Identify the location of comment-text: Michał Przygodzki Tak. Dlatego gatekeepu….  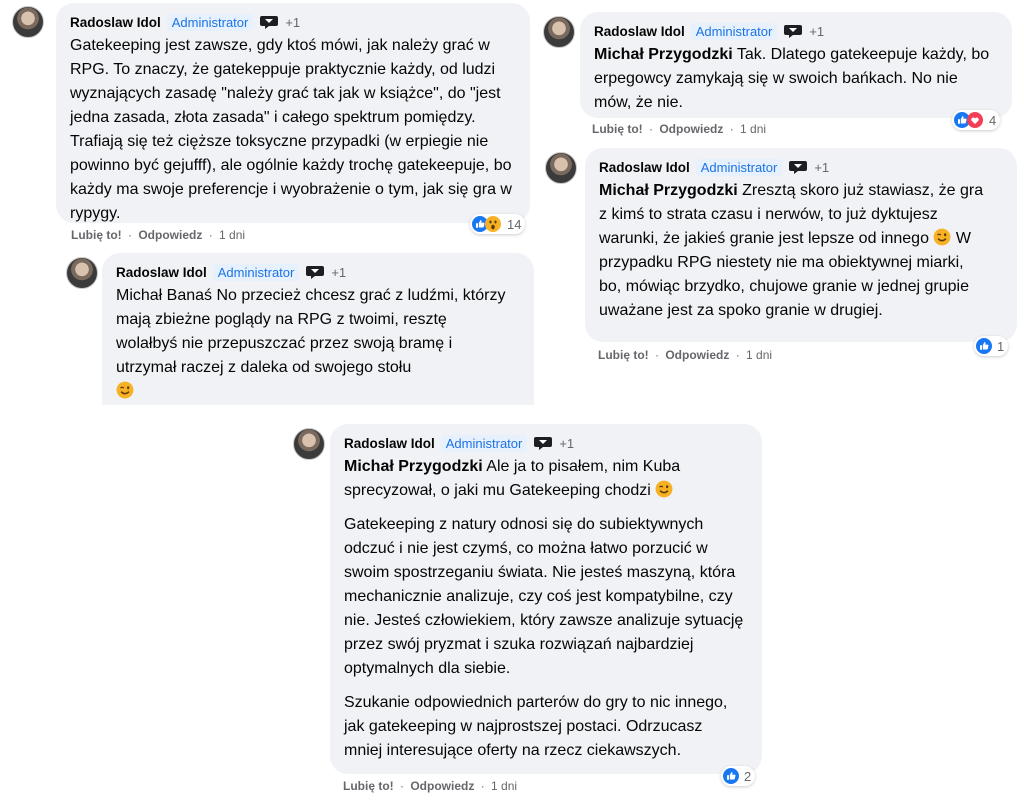
(796, 79).